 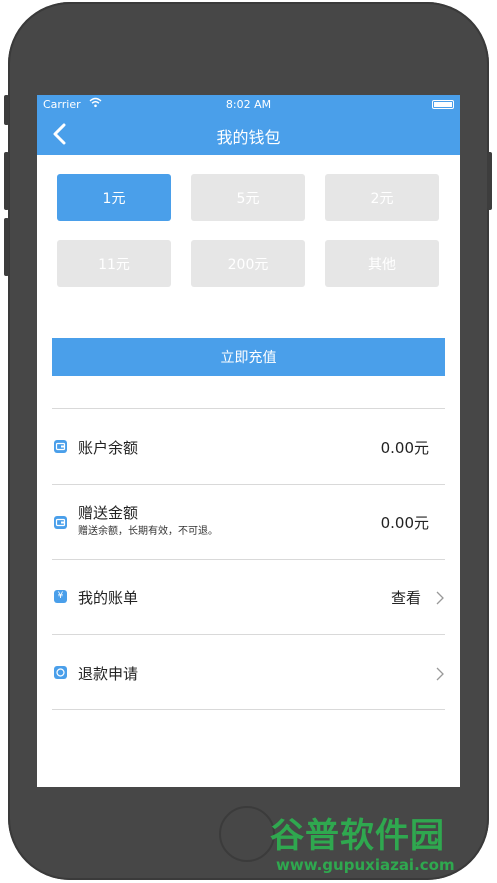 What do you see at coordinates (148, 531) in the screenshot?
I see `row-sublabel: 赠送余额，长期有效，不可退。` at bounding box center [148, 531].